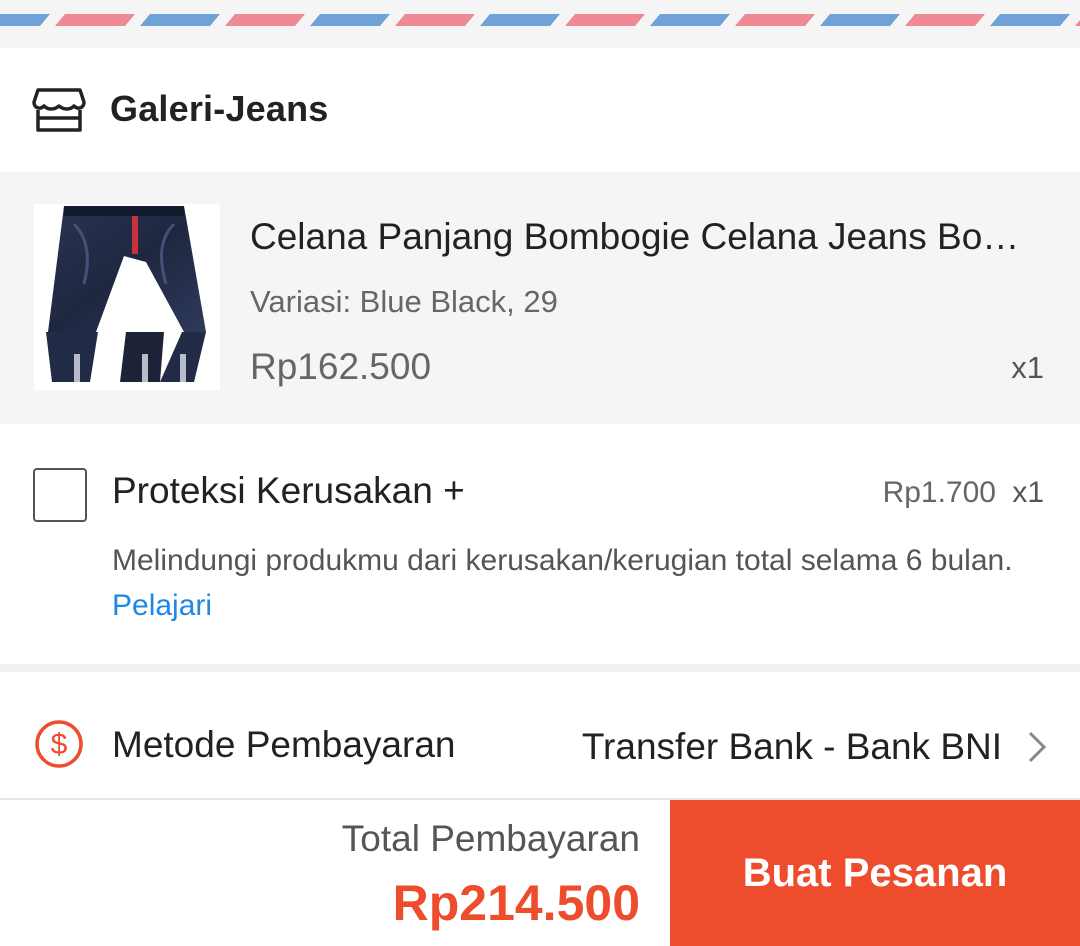 Image resolution: width=1080 pixels, height=946 pixels. I want to click on total-payment-value: Rp214.500, so click(516, 903).